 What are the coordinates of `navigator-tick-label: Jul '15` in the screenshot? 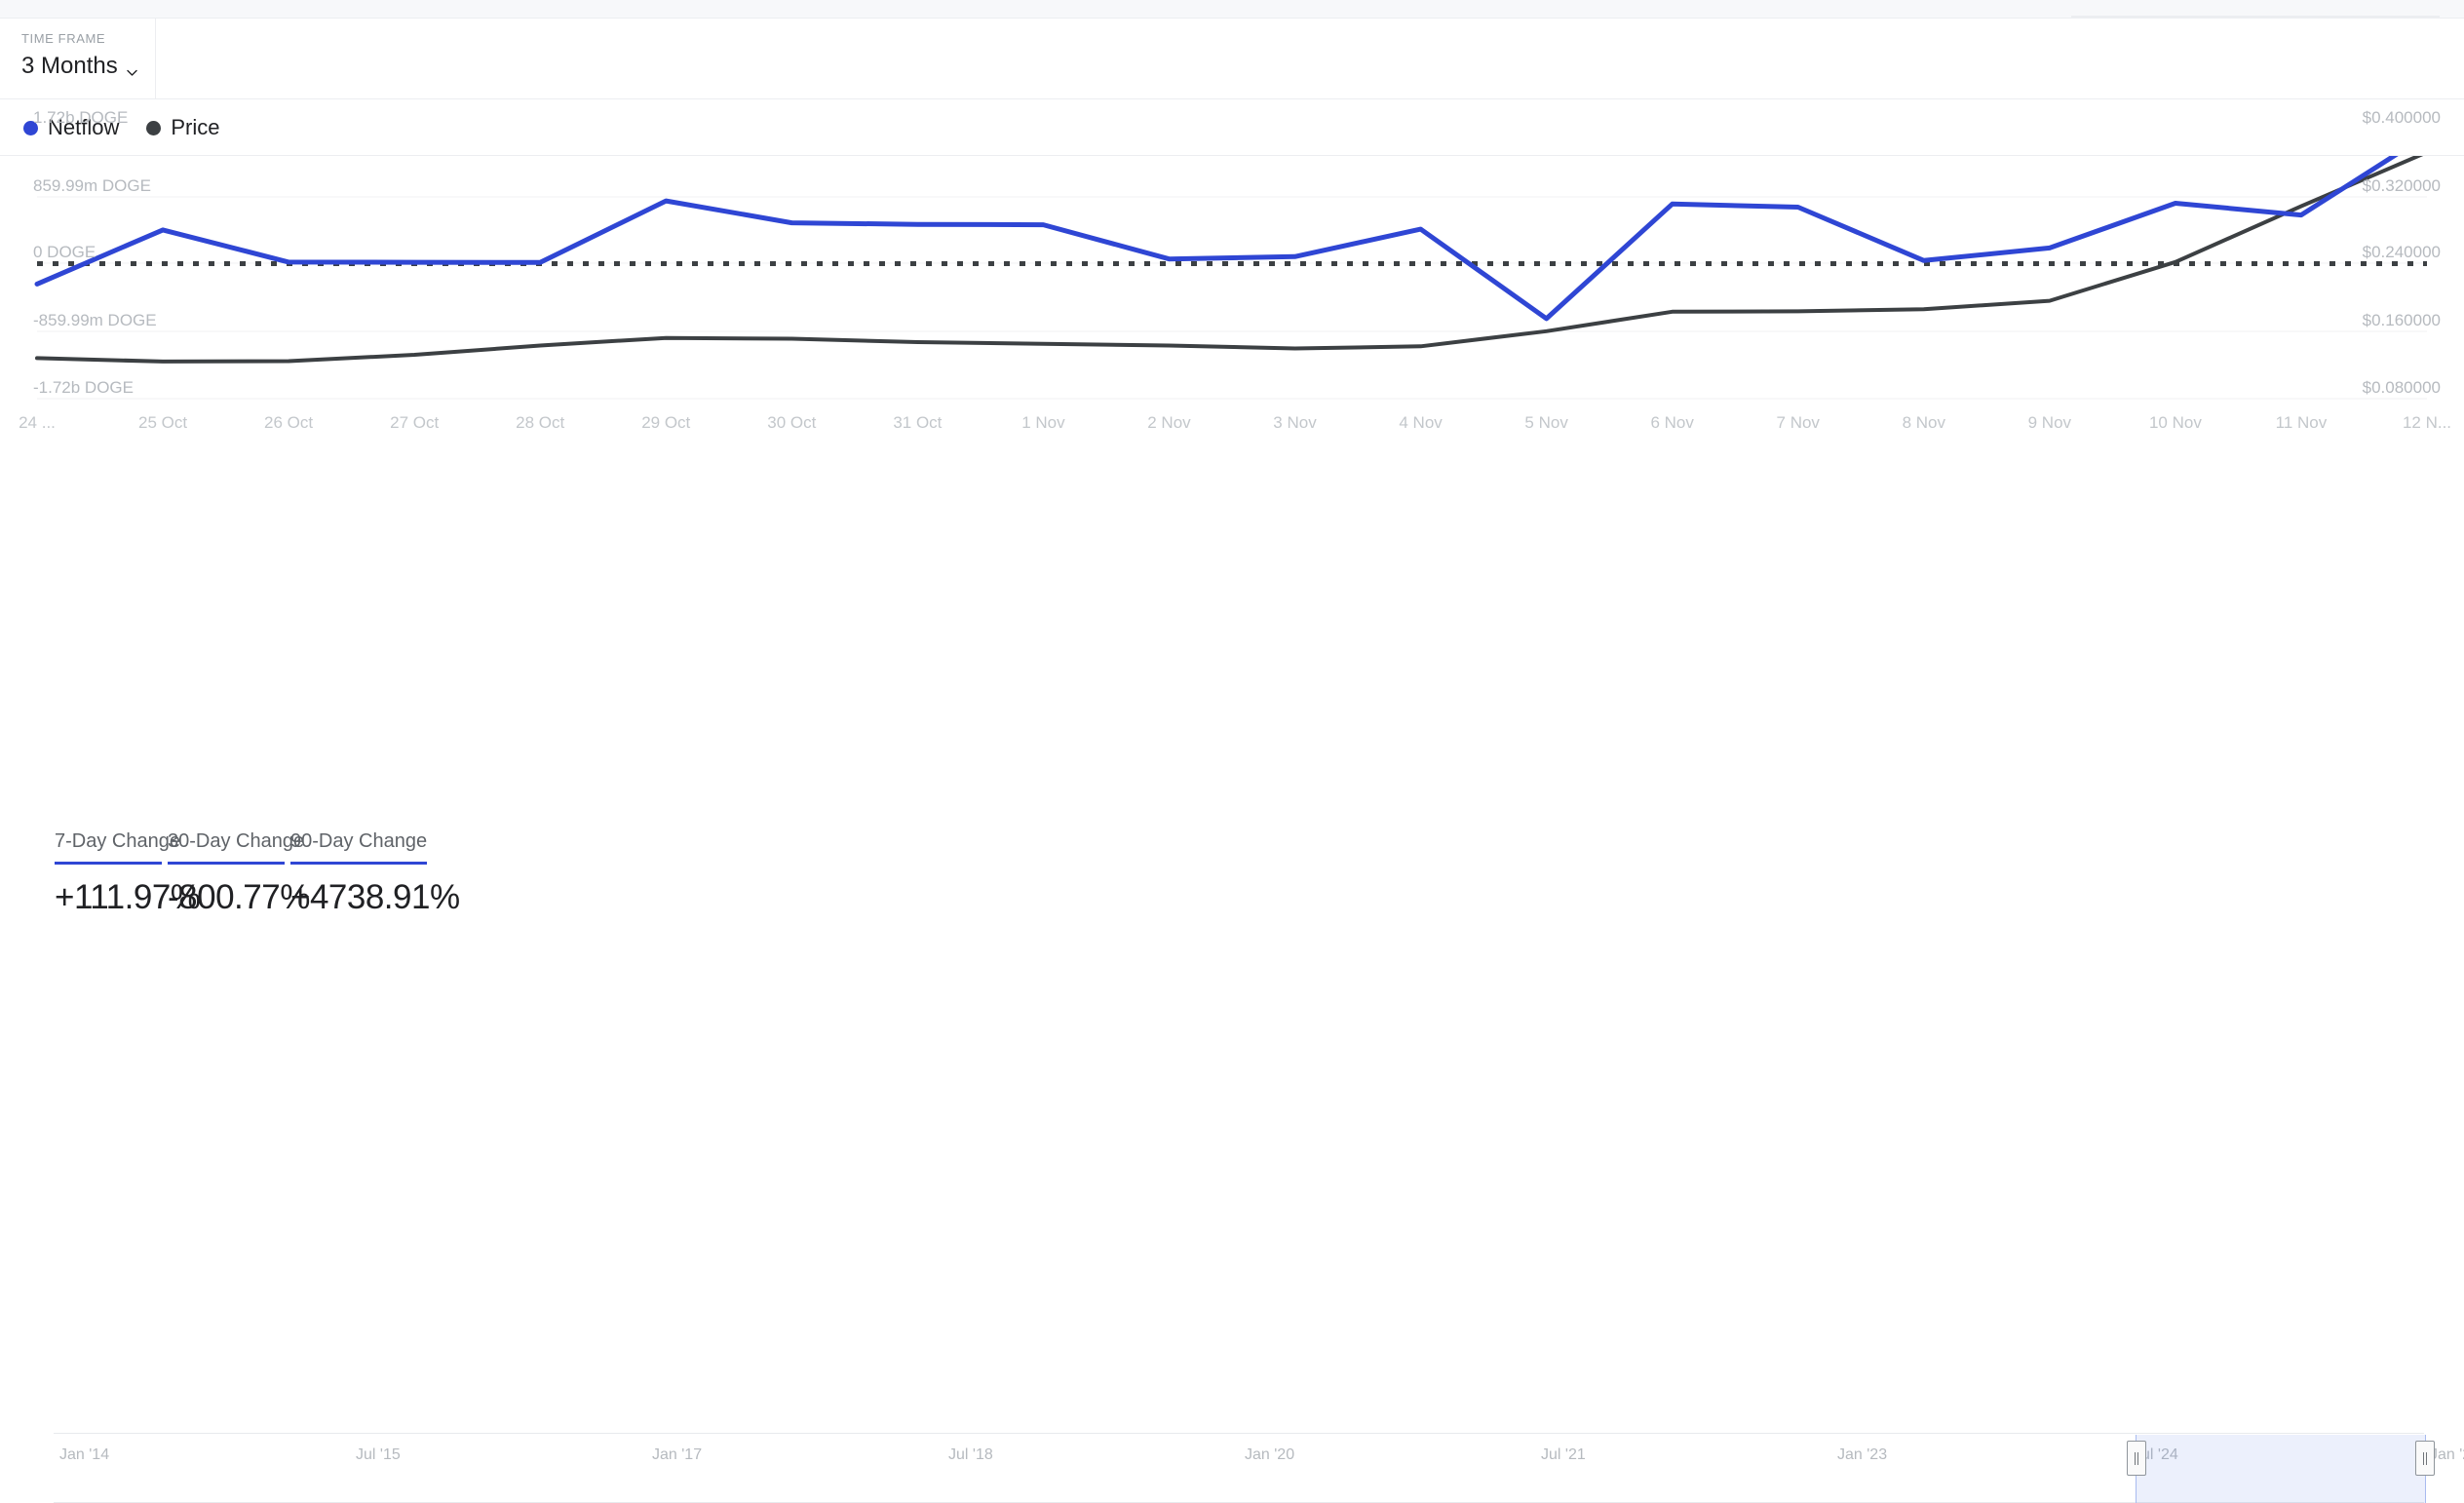 It's located at (378, 1454).